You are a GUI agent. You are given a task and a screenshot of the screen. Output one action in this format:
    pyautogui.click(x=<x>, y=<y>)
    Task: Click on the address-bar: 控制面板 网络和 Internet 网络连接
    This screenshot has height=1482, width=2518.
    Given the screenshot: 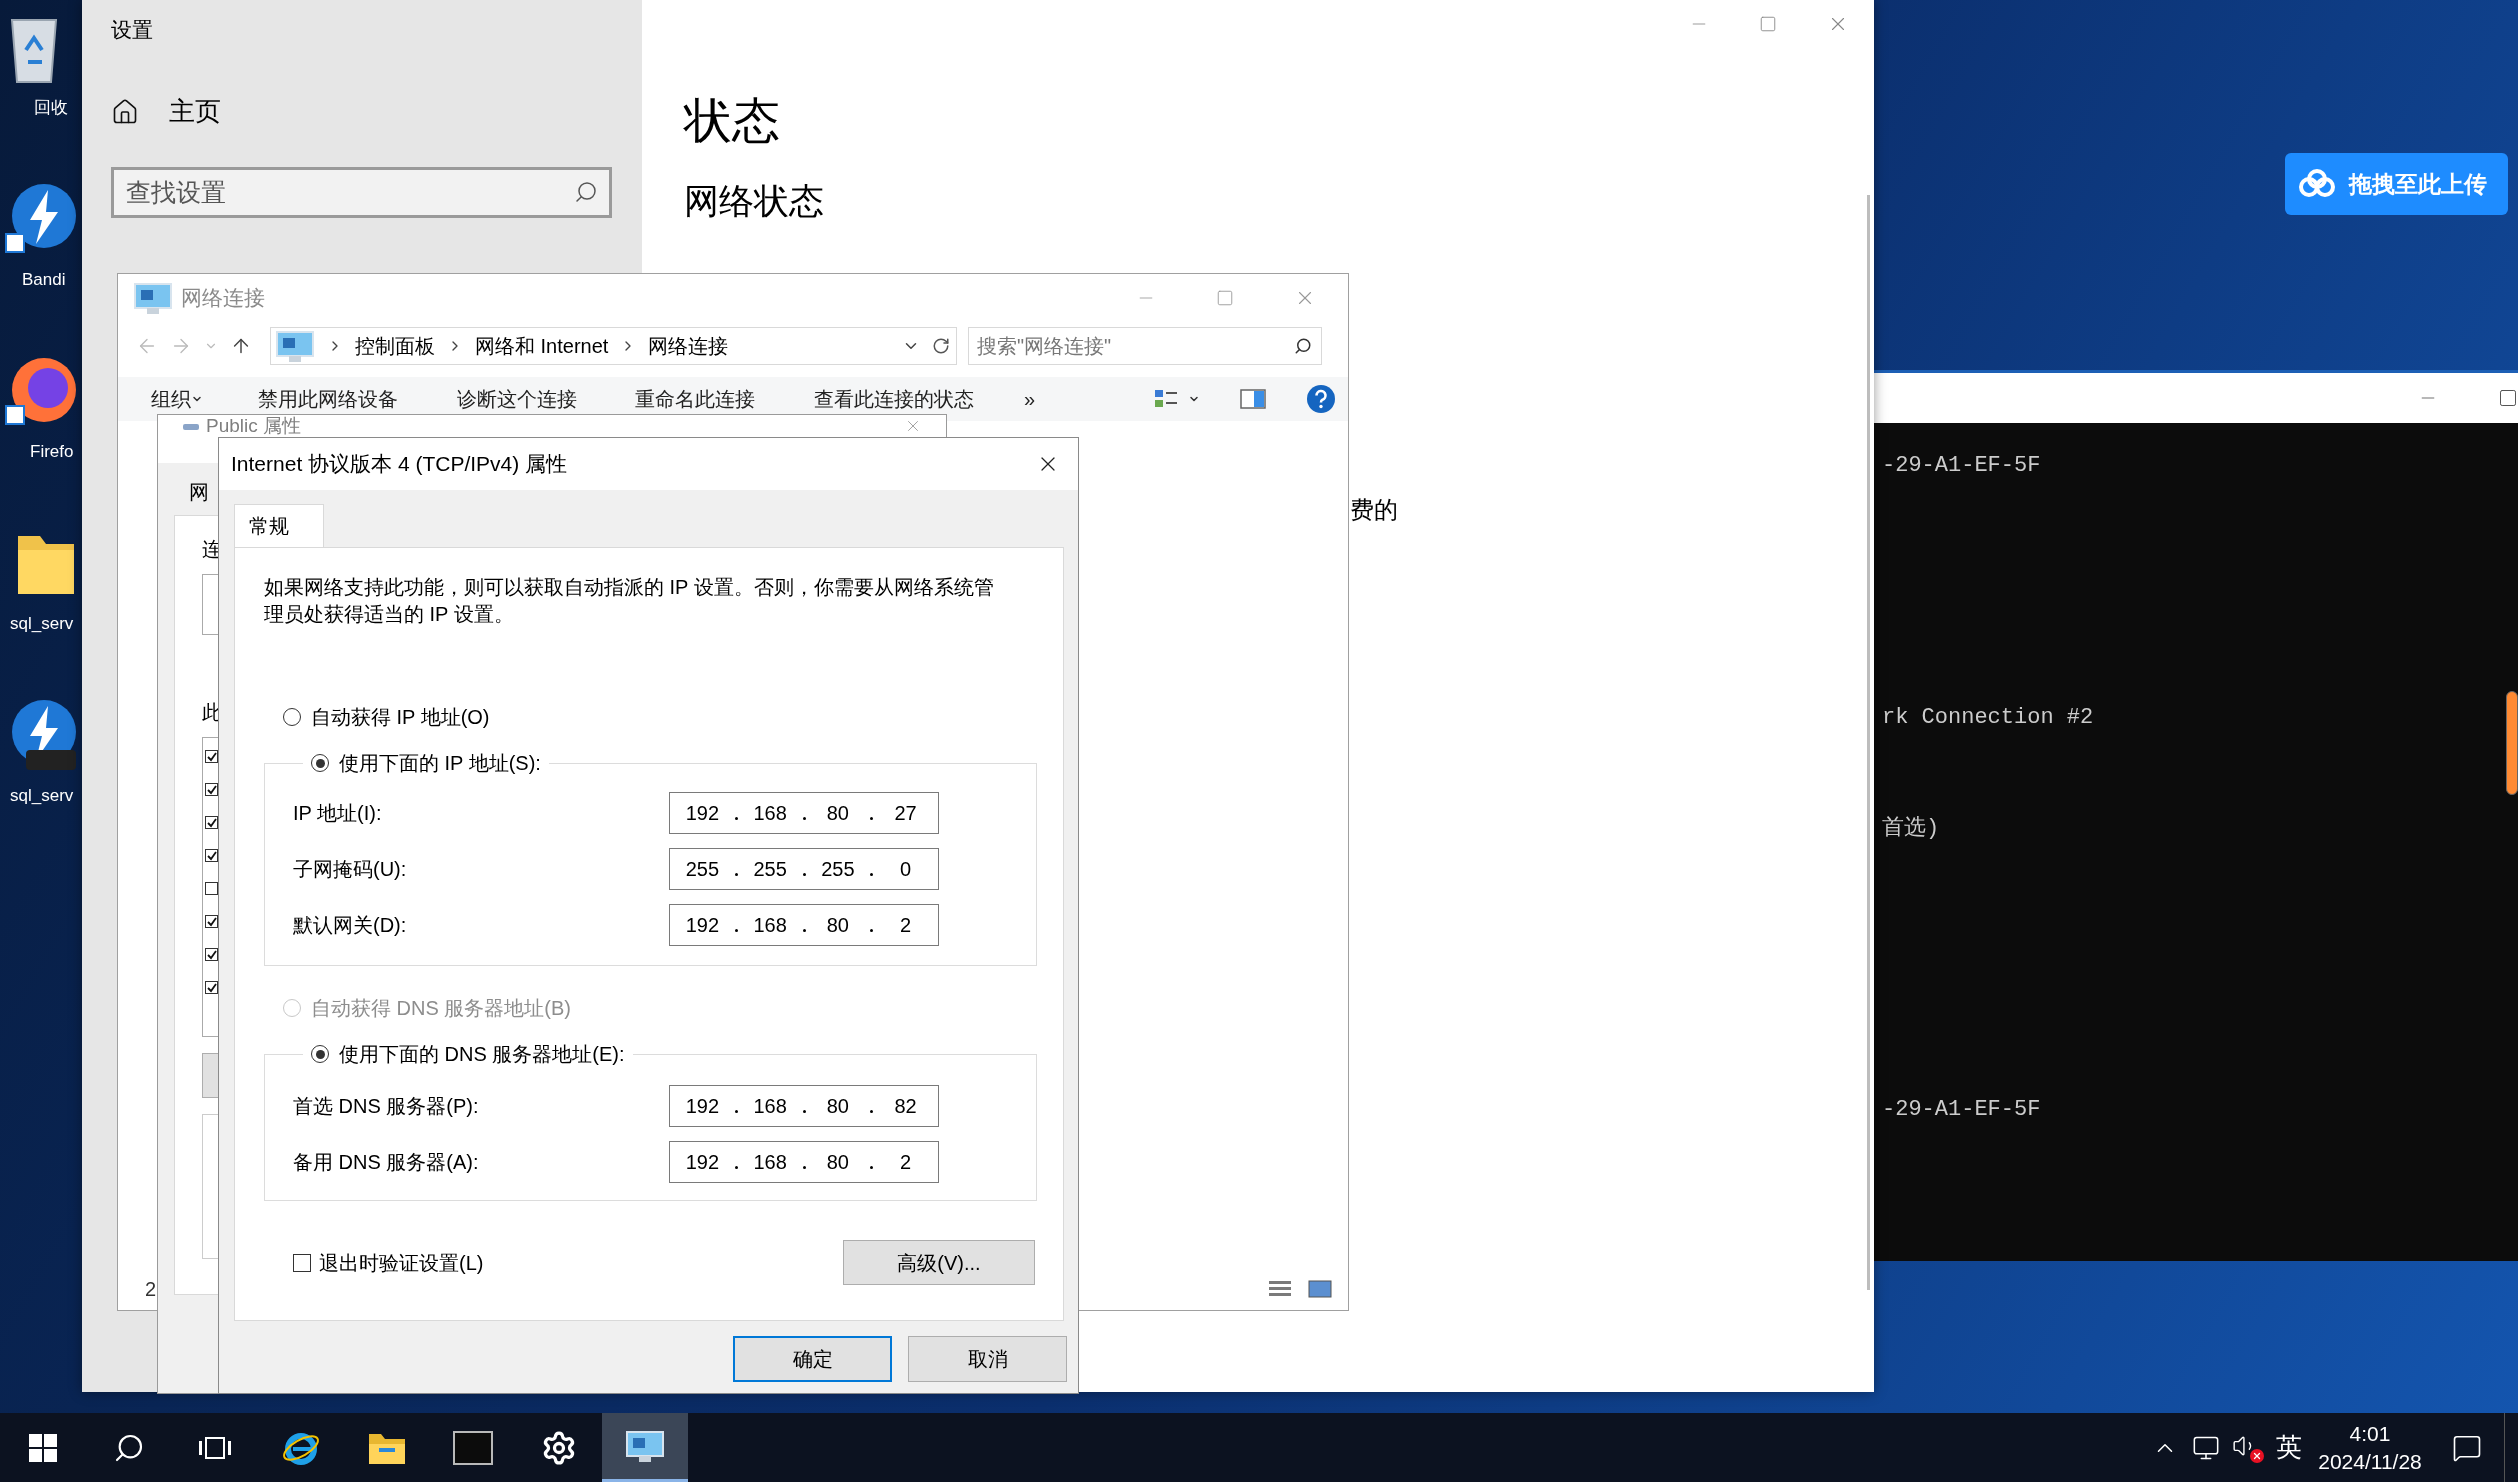 What is the action you would take?
    pyautogui.click(x=613, y=346)
    